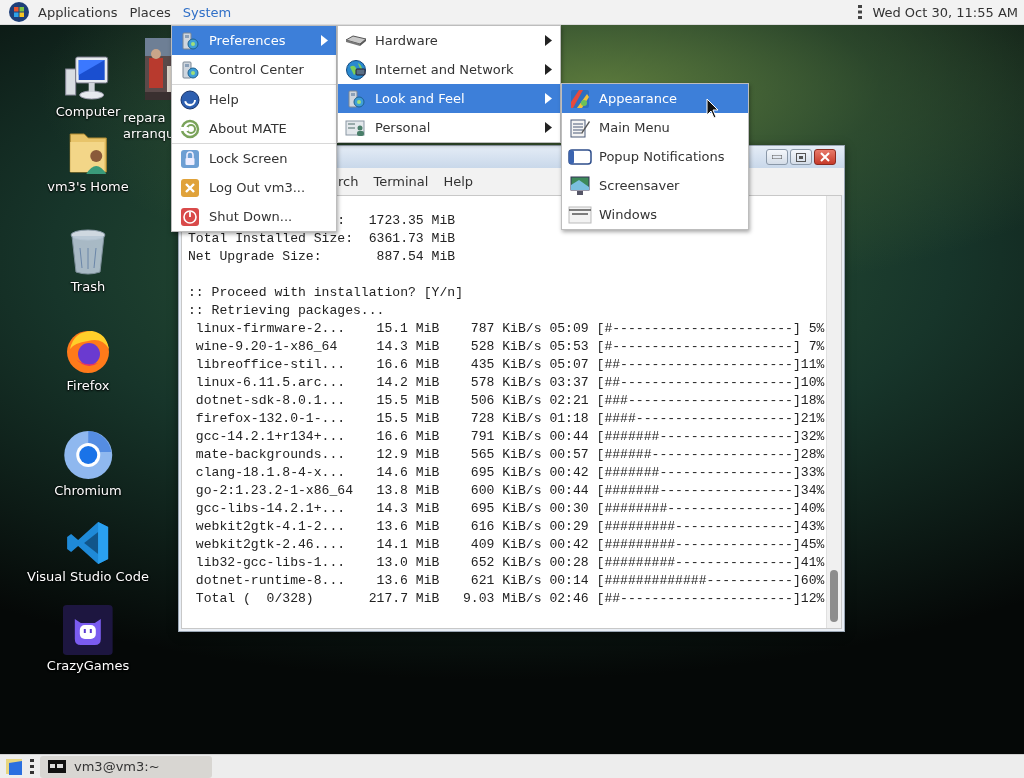  What do you see at coordinates (88, 252) in the screenshot?
I see `trash-icon` at bounding box center [88, 252].